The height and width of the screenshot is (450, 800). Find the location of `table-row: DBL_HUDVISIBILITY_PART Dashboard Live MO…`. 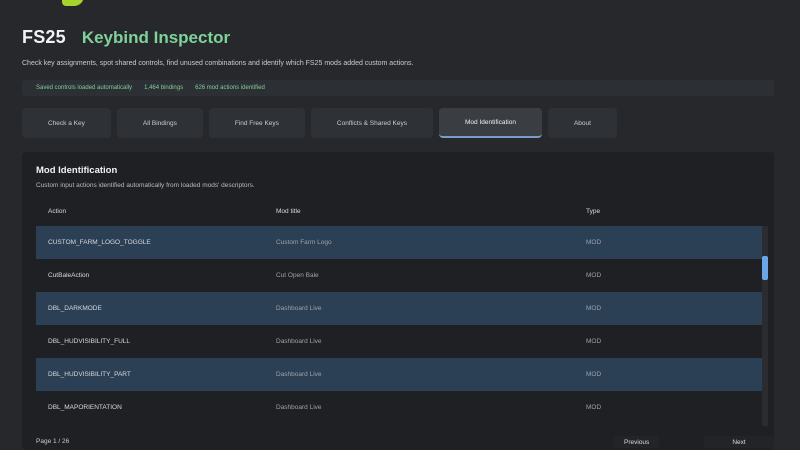

table-row: DBL_HUDVISIBILITY_PART Dashboard Live MO… is located at coordinates (402, 374).